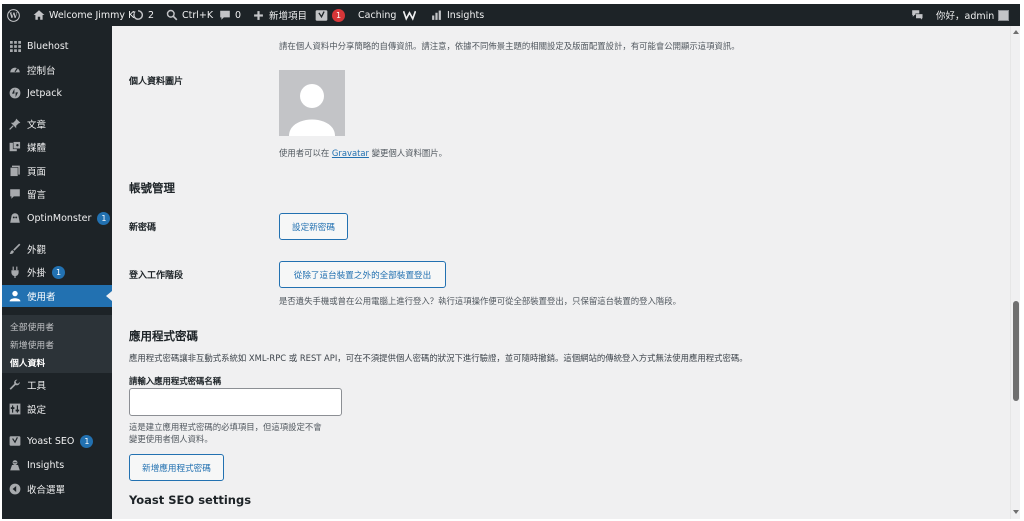 The height and width of the screenshot is (521, 1024). I want to click on collapse-menu-button: 收合選單, so click(57, 489).